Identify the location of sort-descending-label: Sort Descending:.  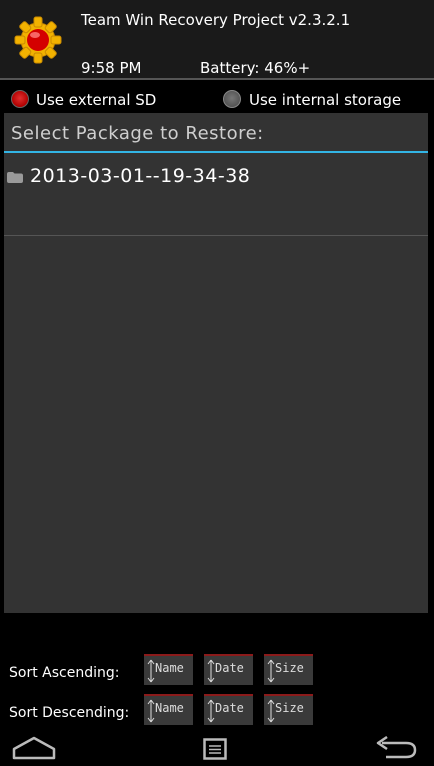
(69, 713).